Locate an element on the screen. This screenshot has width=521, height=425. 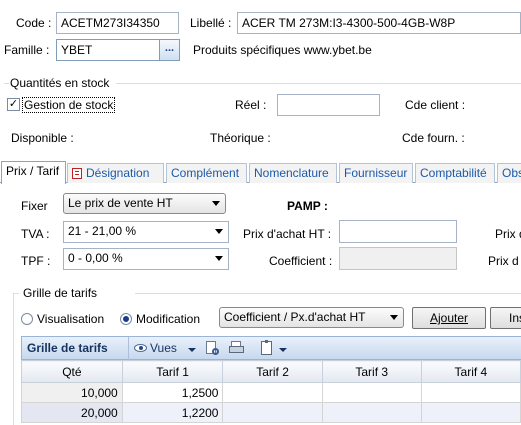
grille-toolbar: Grille de tarifs Vues is located at coordinates (271, 348).